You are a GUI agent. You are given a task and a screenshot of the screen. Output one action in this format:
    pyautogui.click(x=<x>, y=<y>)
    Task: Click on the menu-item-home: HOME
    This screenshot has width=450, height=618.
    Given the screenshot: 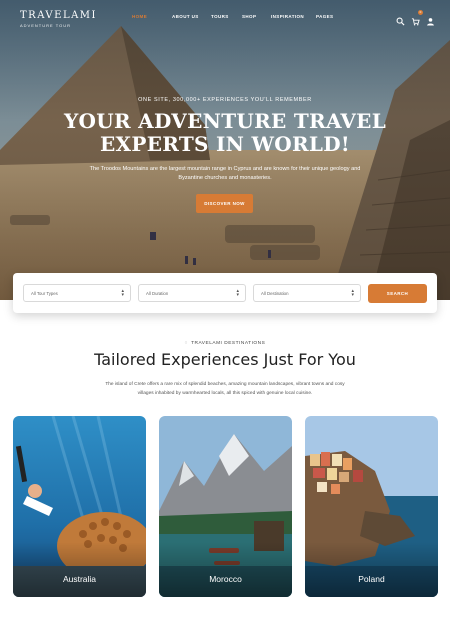 What is the action you would take?
    pyautogui.click(x=152, y=16)
    